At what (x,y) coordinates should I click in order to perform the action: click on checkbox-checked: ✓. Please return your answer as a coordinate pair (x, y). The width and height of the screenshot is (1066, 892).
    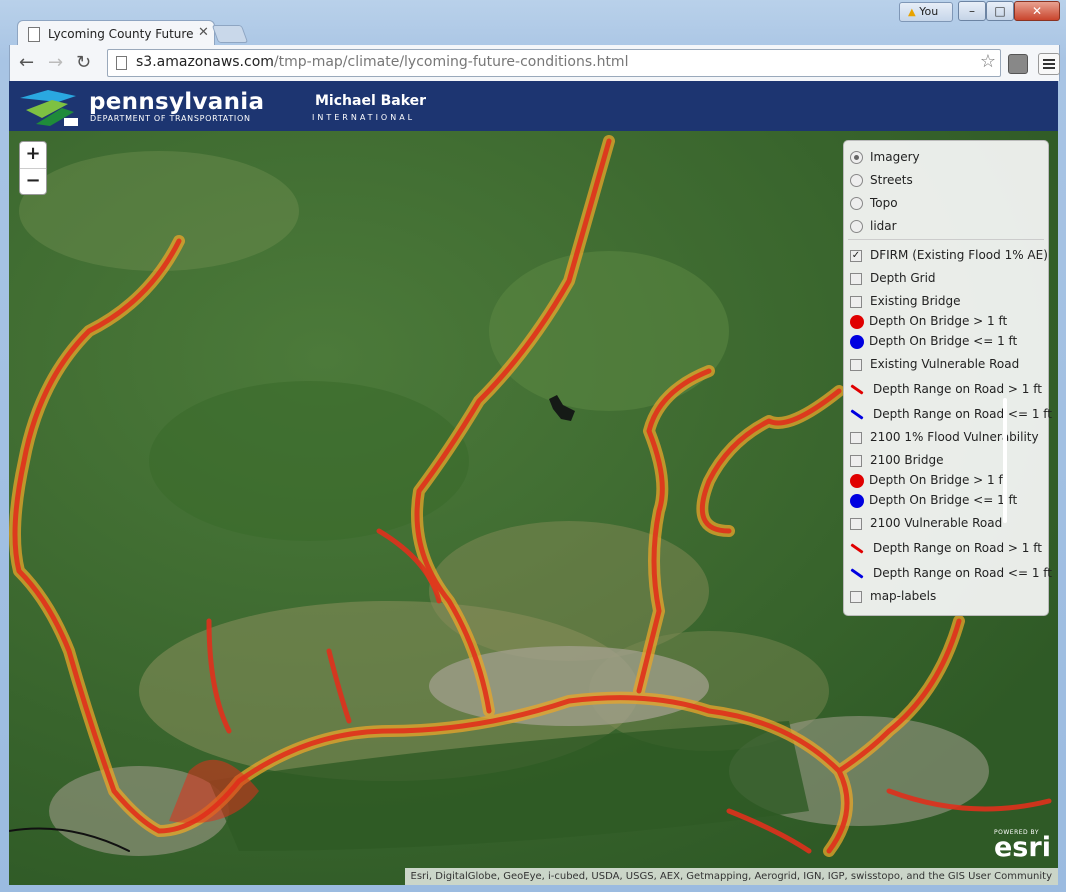
    Looking at the image, I should click on (856, 255).